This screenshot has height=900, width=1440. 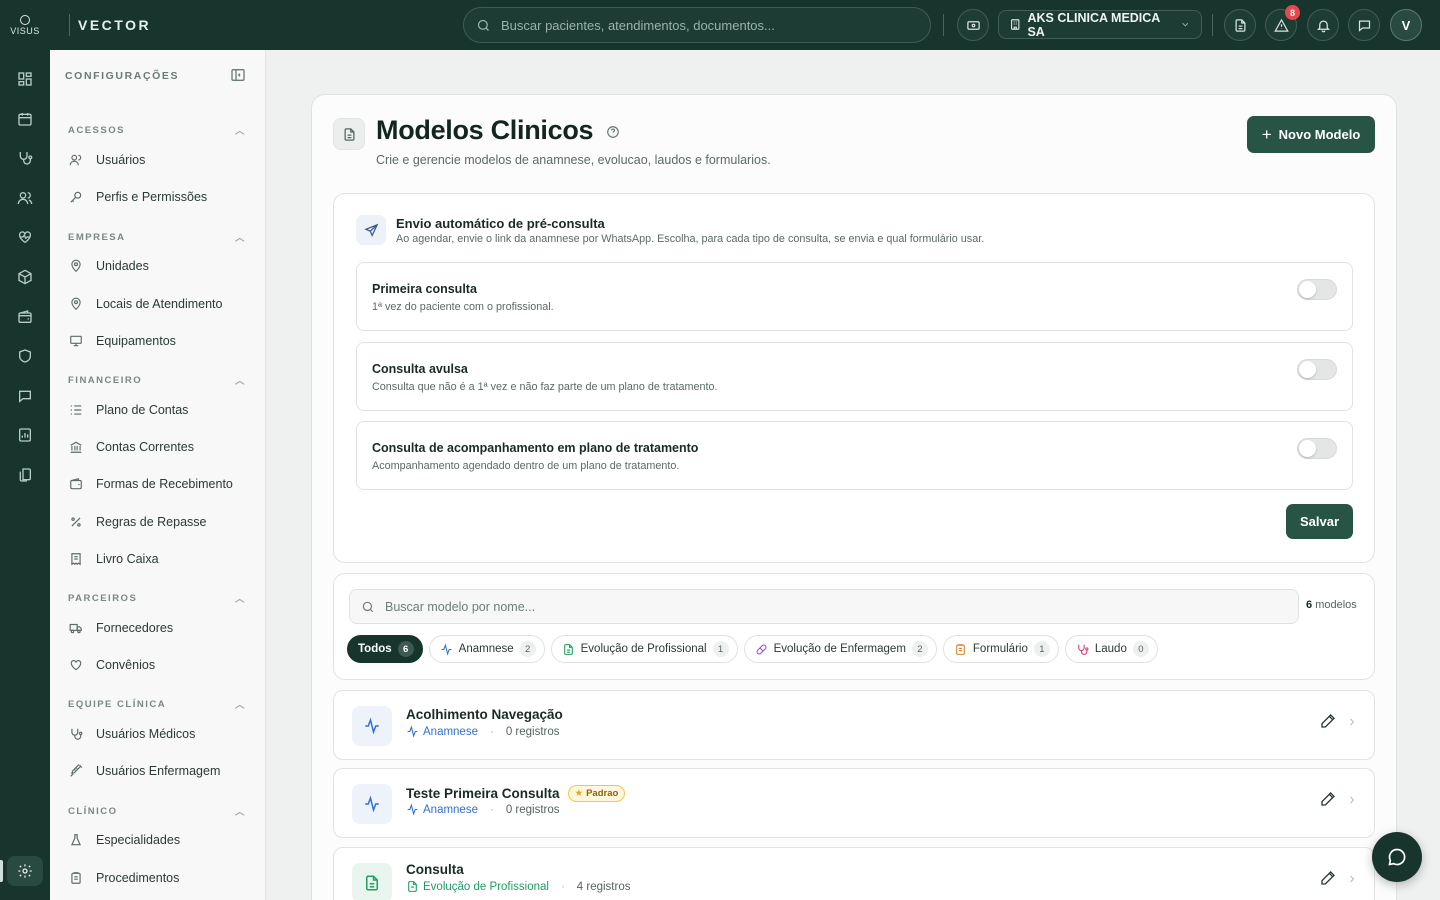 I want to click on sidebar-item-perfis: Perfis e Permissões, so click(x=158, y=197).